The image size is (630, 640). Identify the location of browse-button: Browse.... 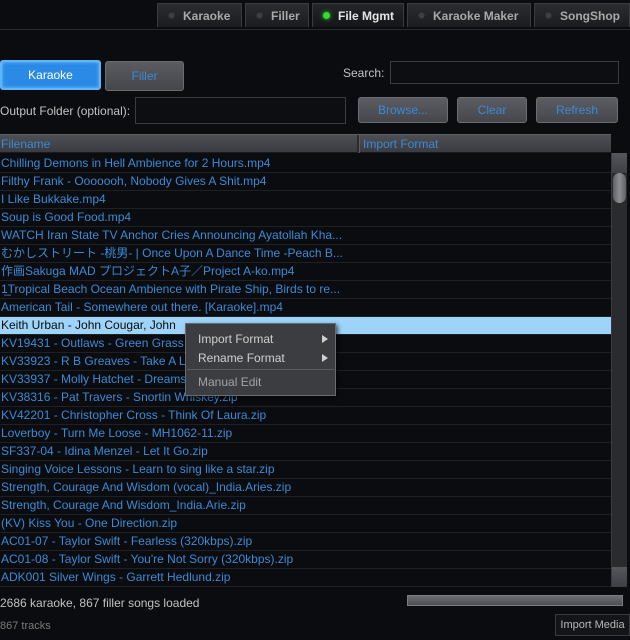
(403, 110).